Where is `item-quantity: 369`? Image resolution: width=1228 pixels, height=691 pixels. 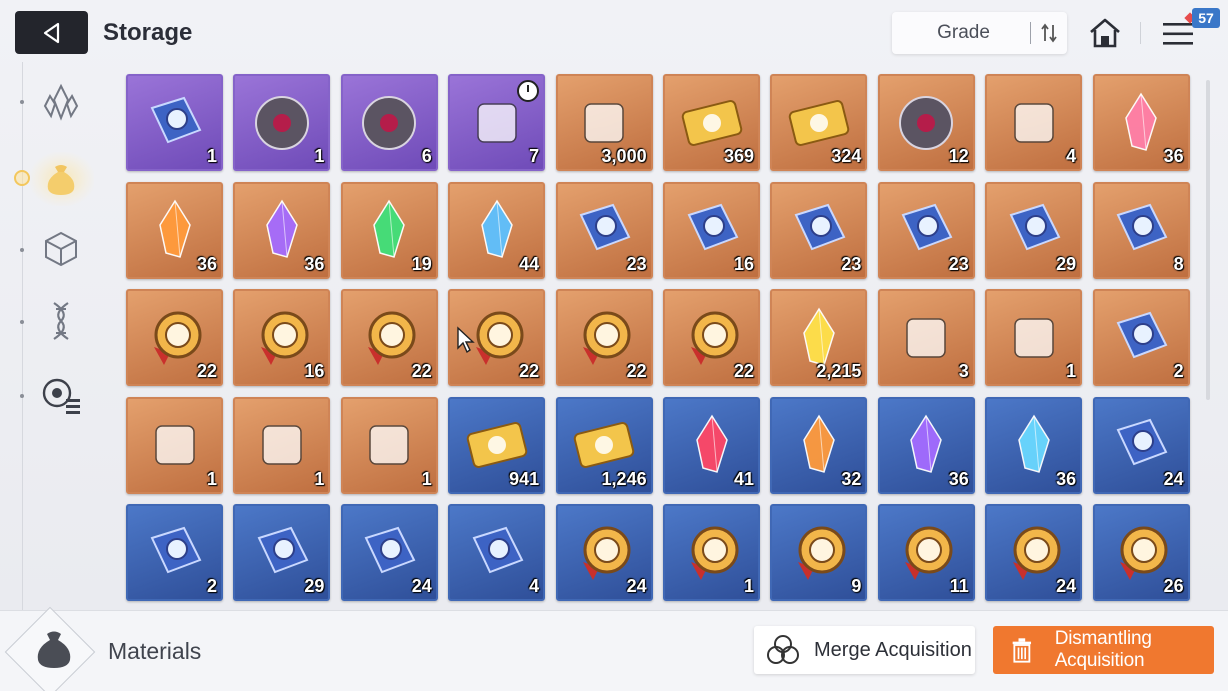
item-quantity: 369 is located at coordinates (738, 156).